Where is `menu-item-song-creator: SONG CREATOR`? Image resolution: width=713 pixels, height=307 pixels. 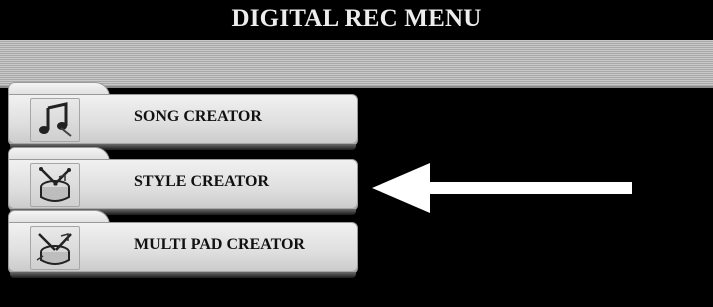 menu-item-song-creator: SONG CREATOR is located at coordinates (180, 117).